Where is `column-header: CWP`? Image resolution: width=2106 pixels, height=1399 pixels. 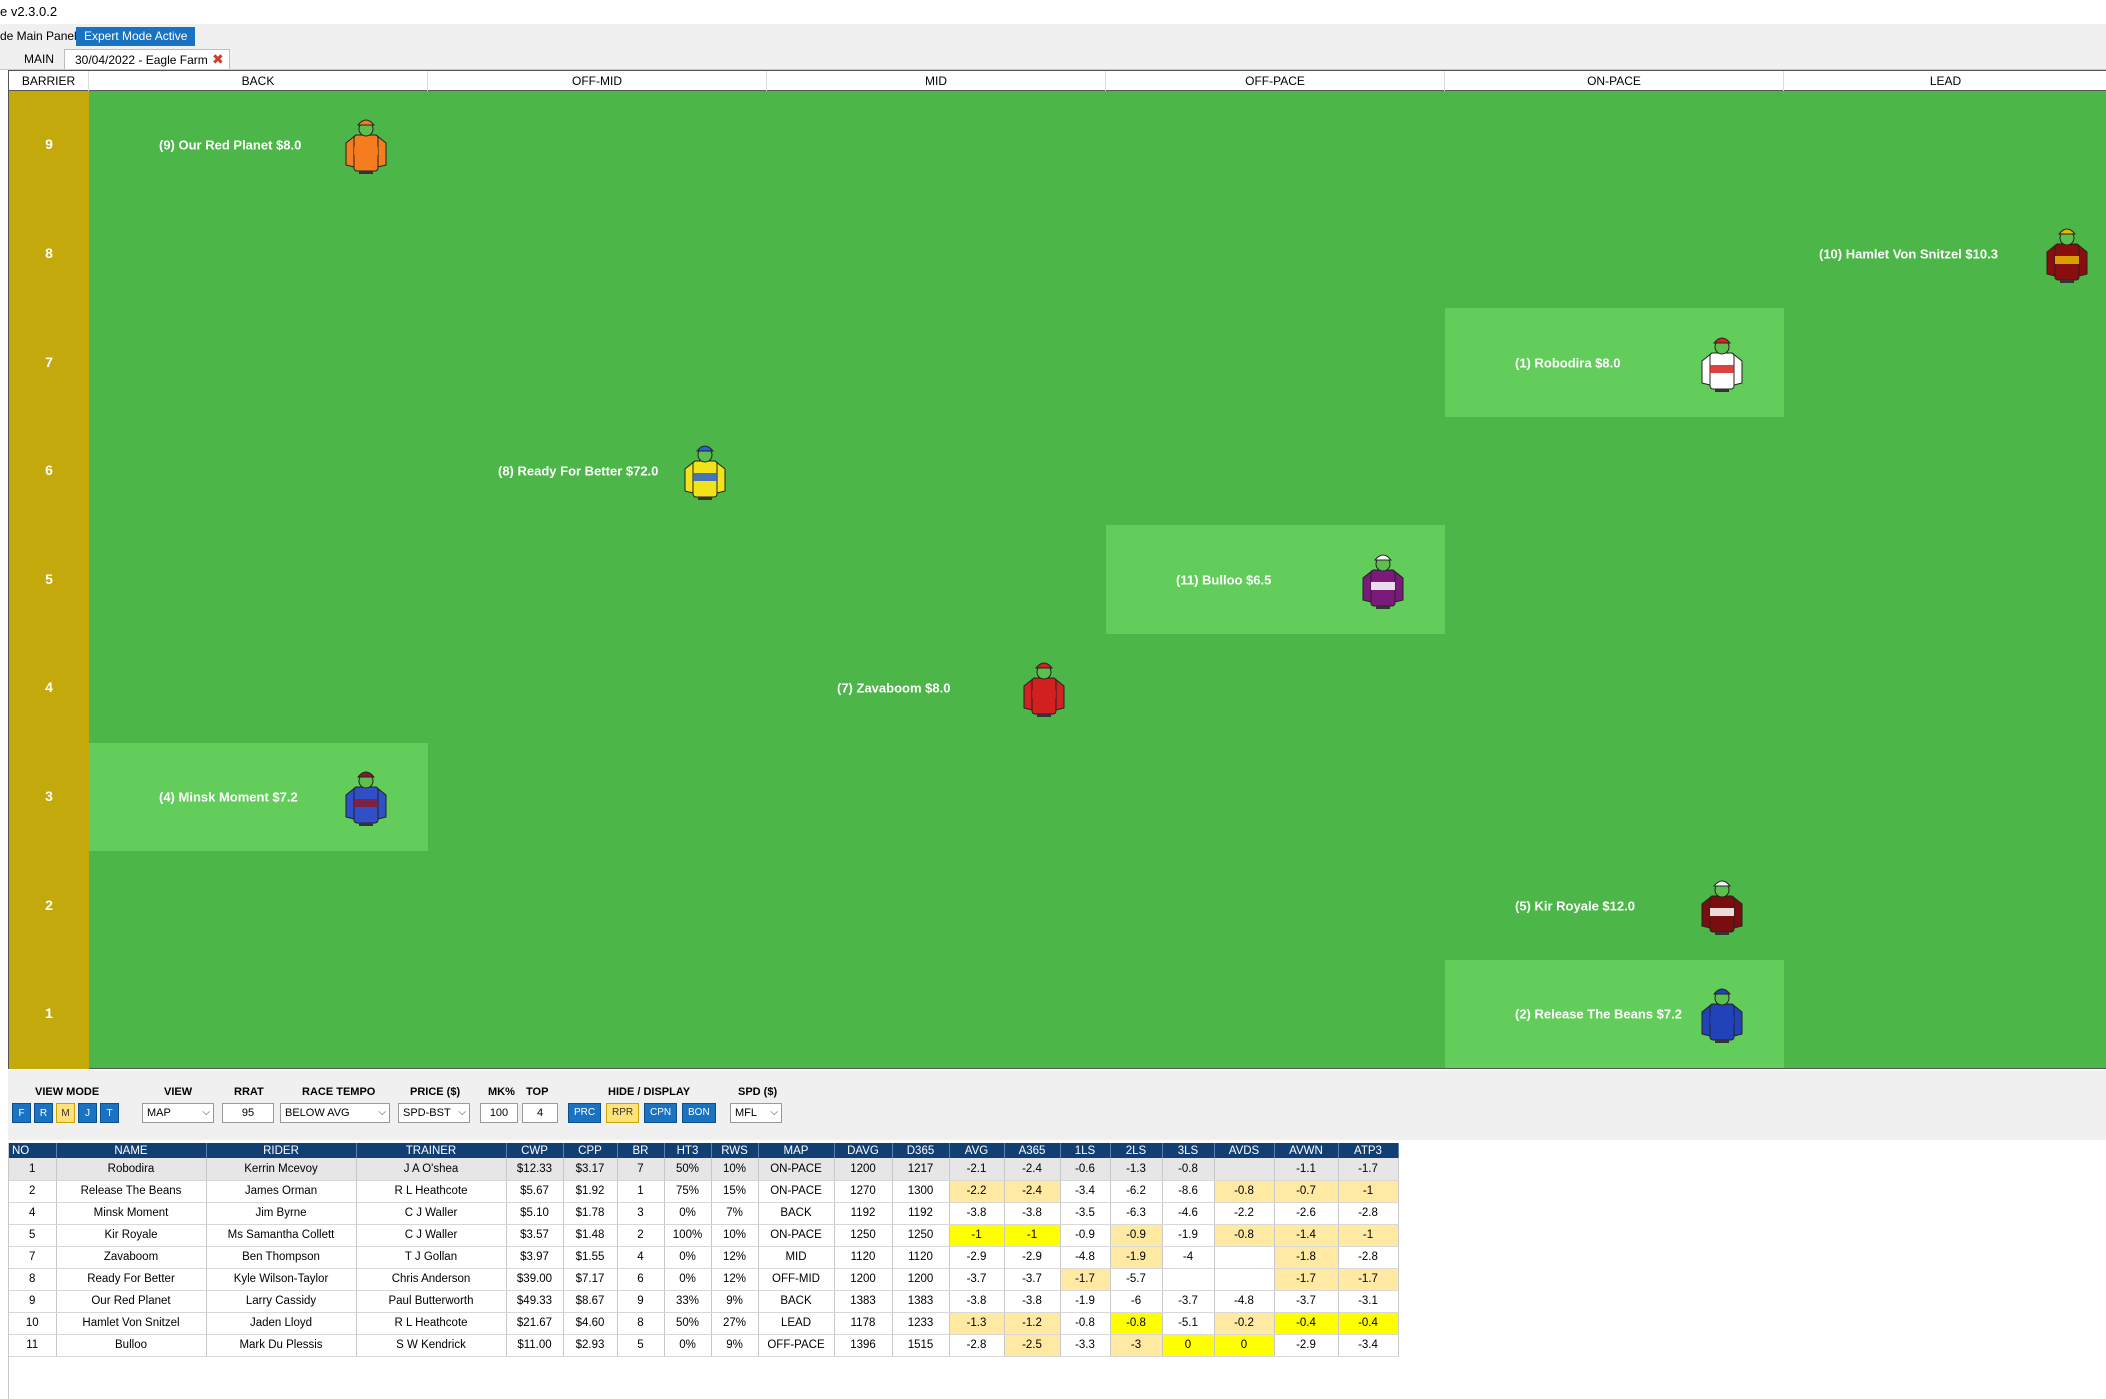 column-header: CWP is located at coordinates (535, 1150).